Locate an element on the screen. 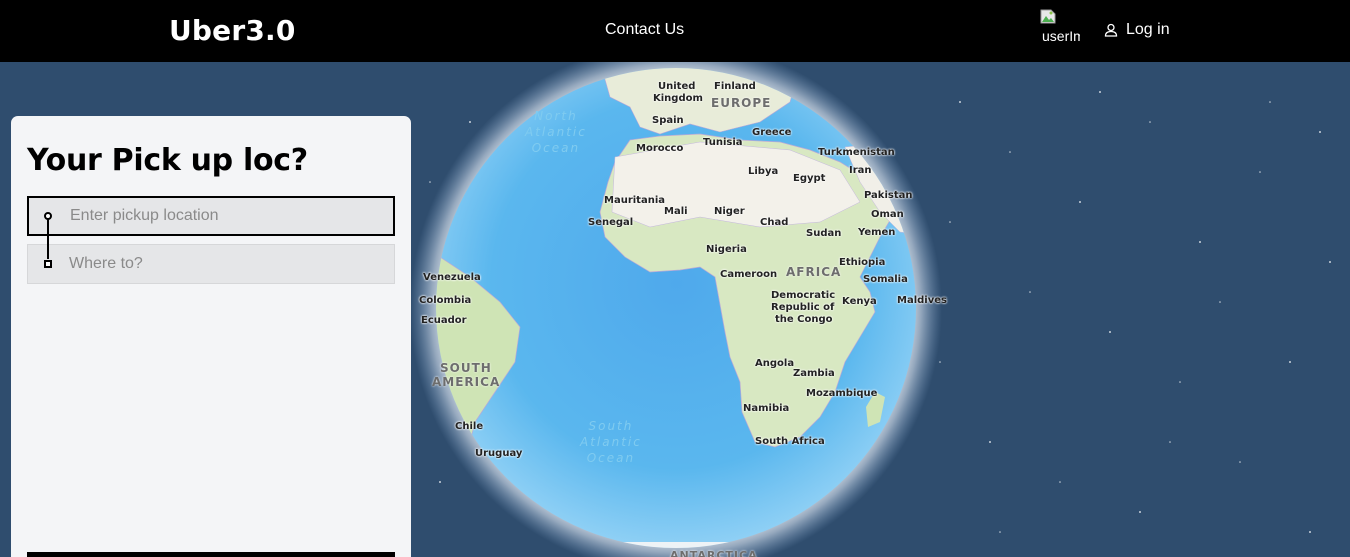 The width and height of the screenshot is (1350, 557). label-mauritania: Mauritania is located at coordinates (635, 200).